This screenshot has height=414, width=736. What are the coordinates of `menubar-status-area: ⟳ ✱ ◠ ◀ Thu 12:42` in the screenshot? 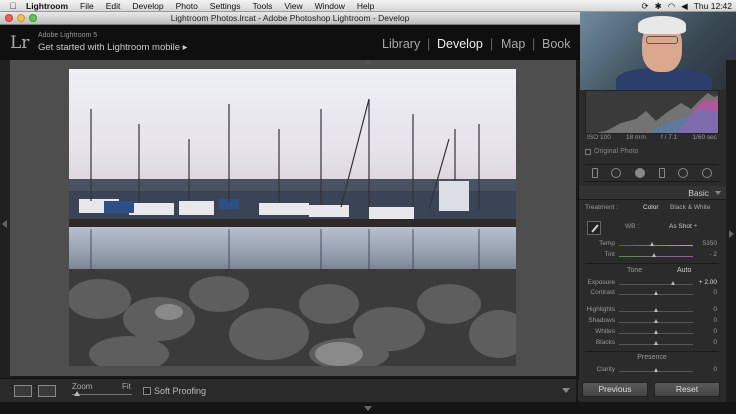 It's located at (689, 6).